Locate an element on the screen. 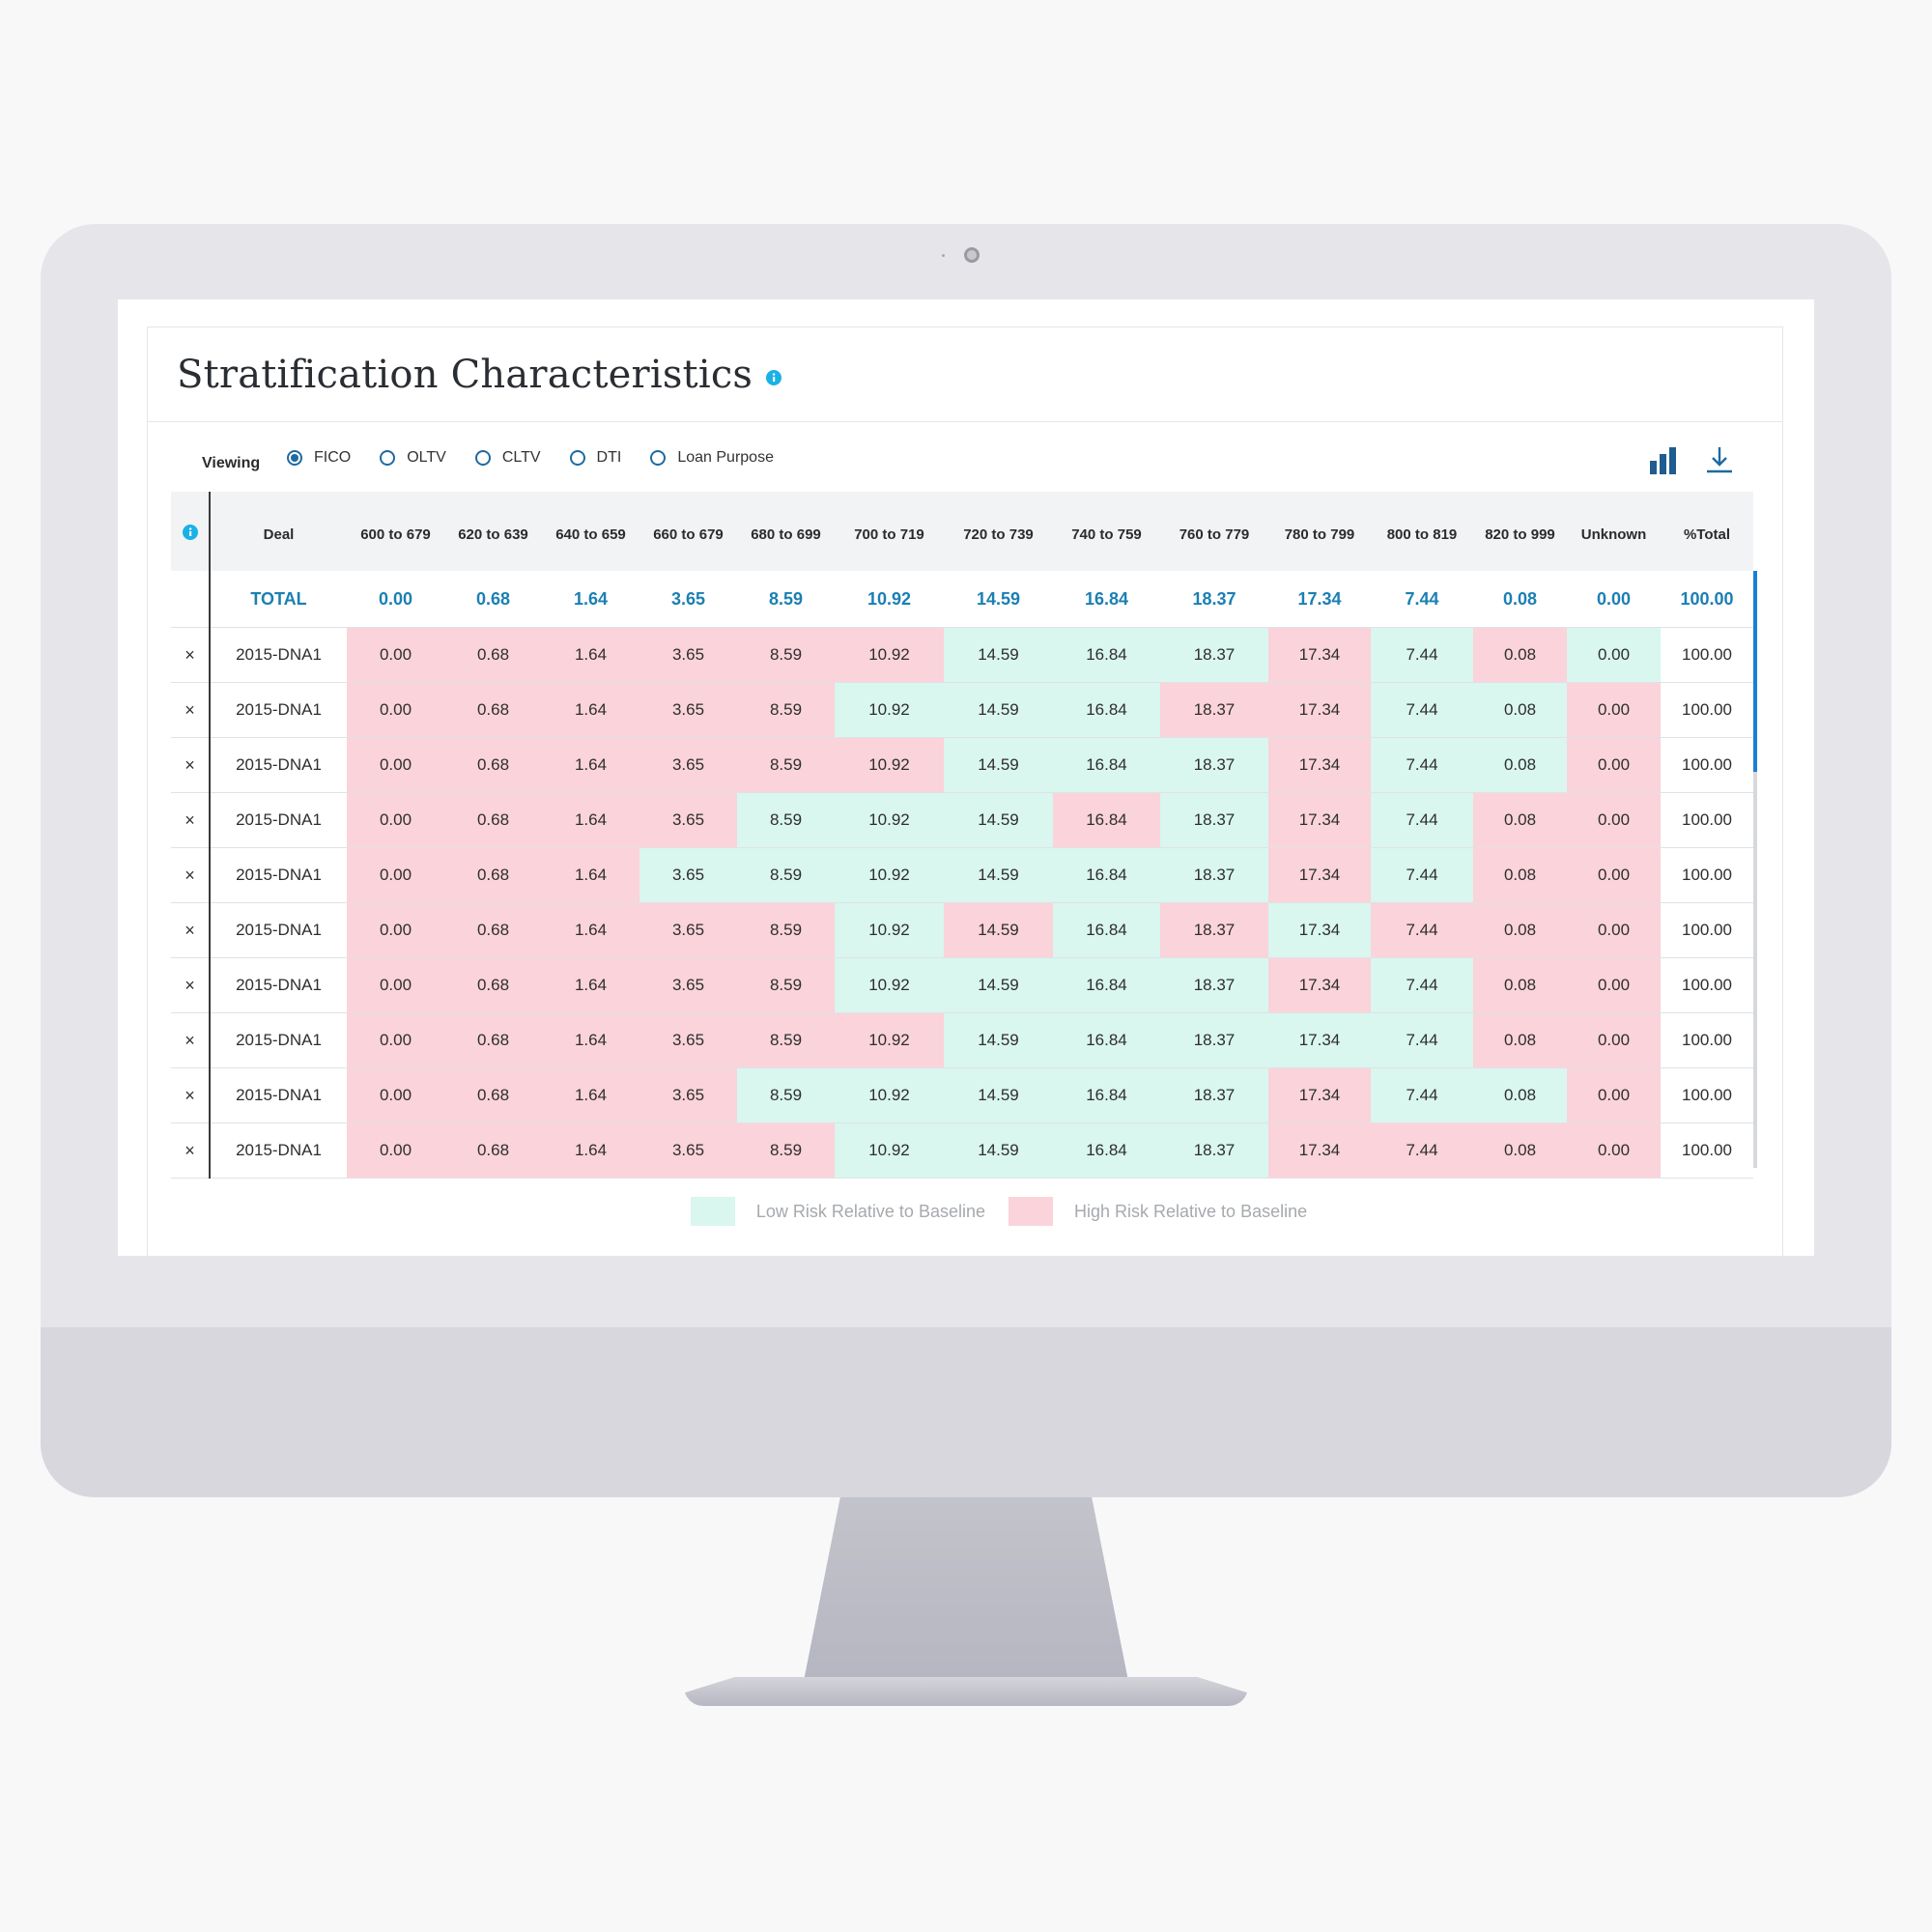 This screenshot has width=1932, height=1932. view-option-oltv: OLTV is located at coordinates (413, 458).